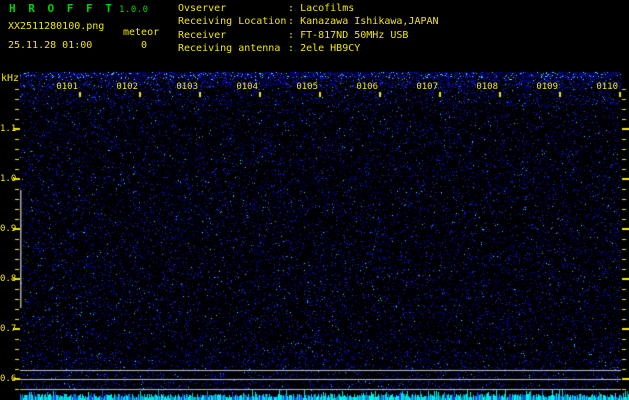  I want to click on app-title: H R O F F T, so click(62, 8).